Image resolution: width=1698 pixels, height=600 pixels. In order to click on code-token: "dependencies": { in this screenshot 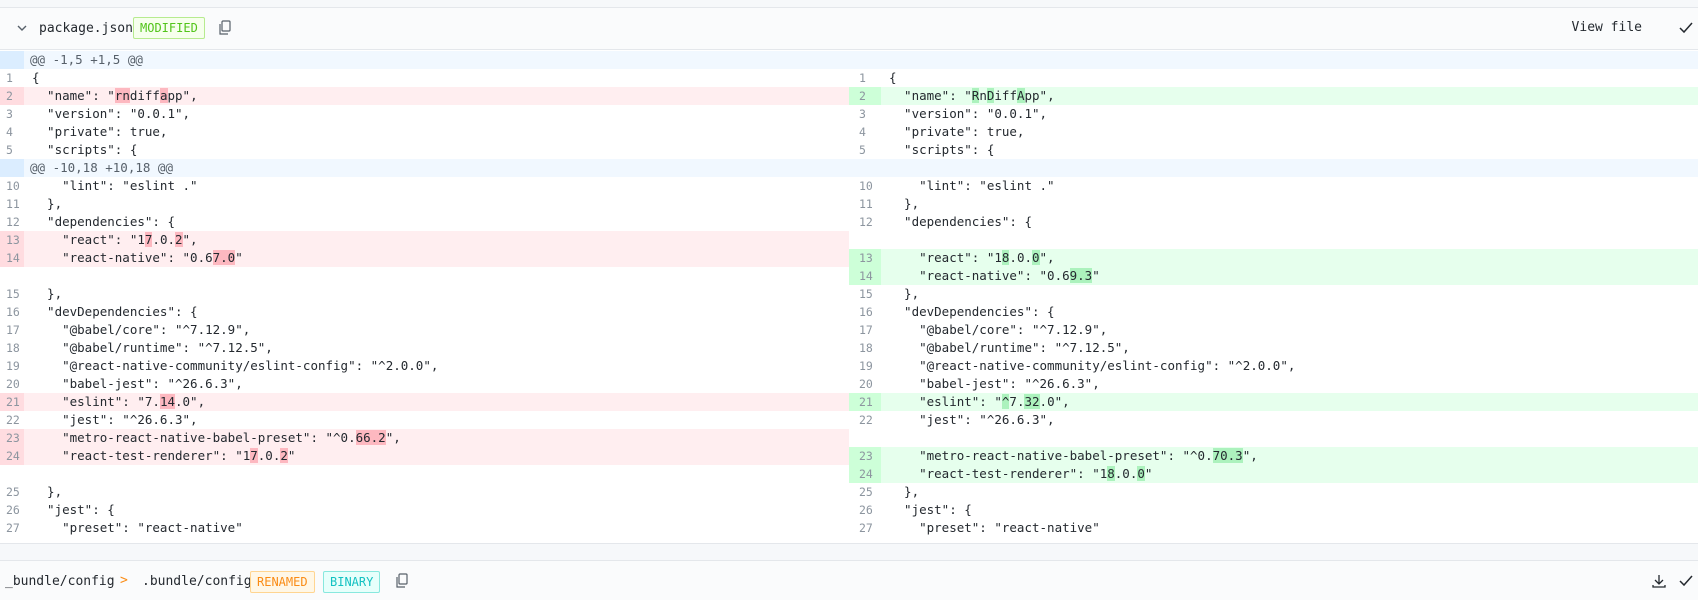, I will do `click(960, 221)`.